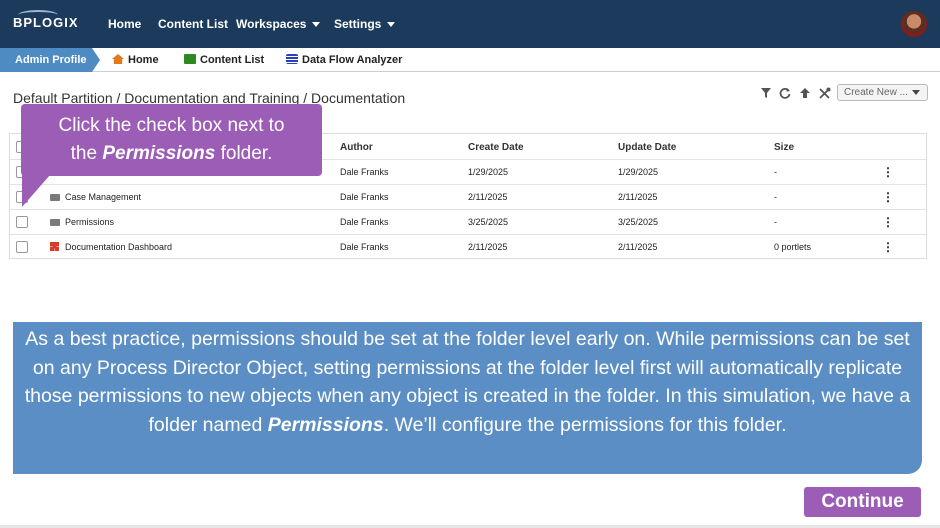  What do you see at coordinates (638, 172) in the screenshot?
I see `row-update-date: 1/29/2025` at bounding box center [638, 172].